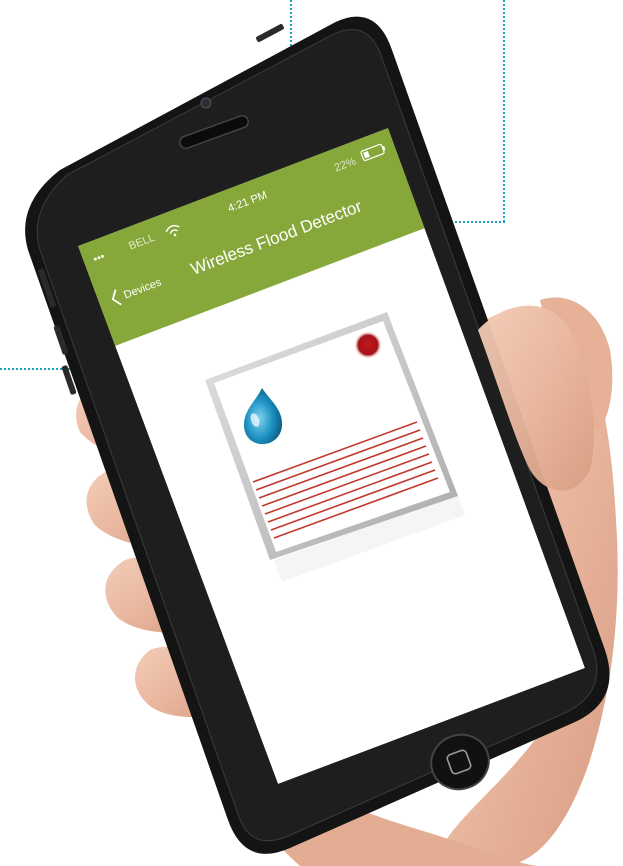  What do you see at coordinates (368, 345) in the screenshot?
I see `status-led-icon` at bounding box center [368, 345].